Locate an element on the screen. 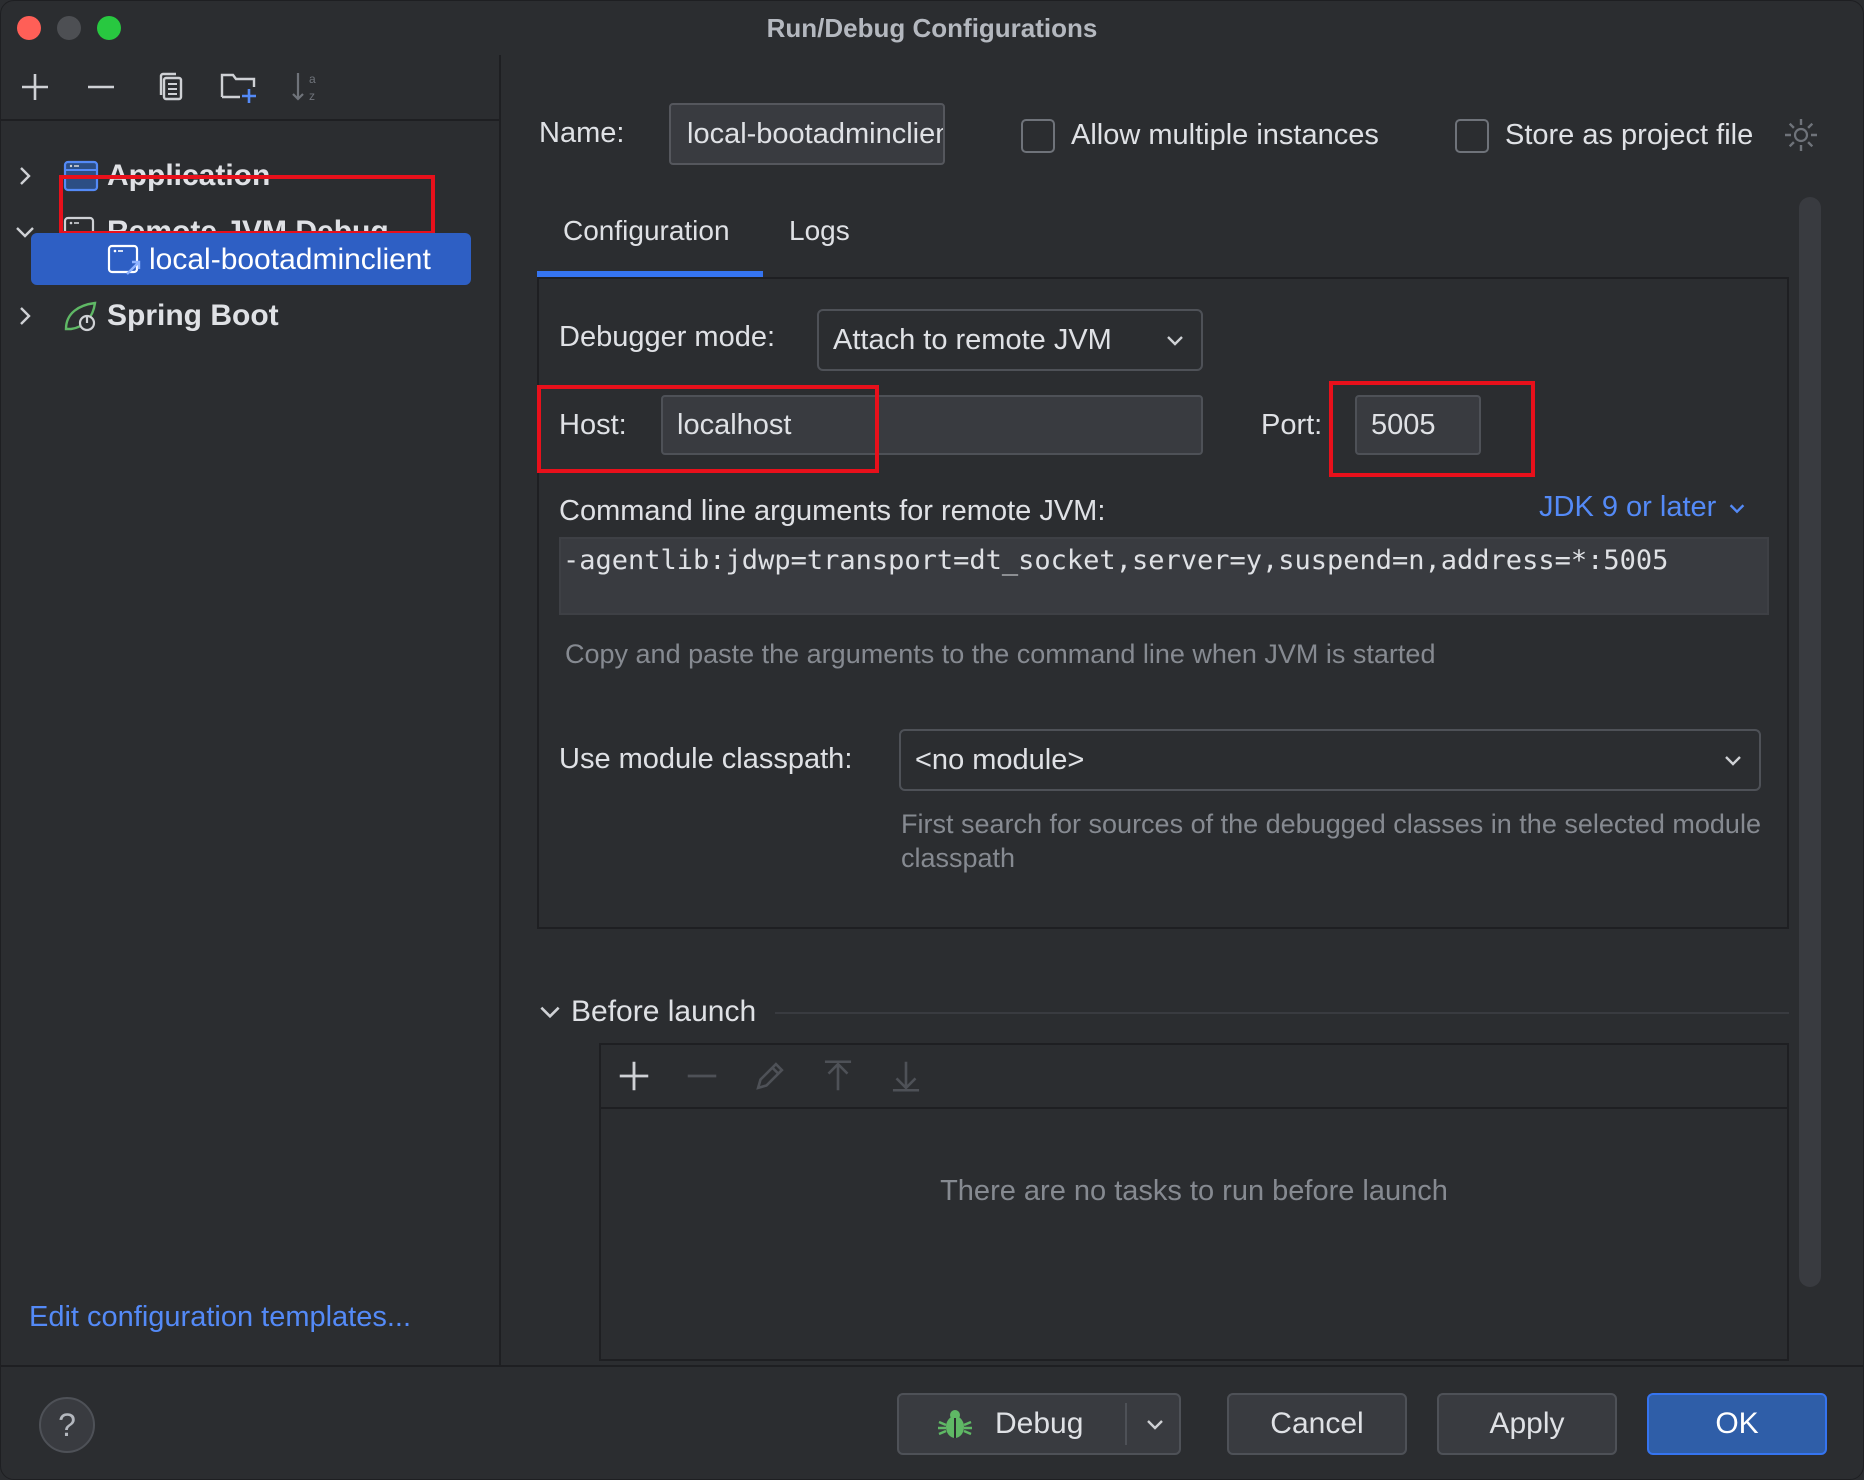  module-classpath-dropdown: <no module> is located at coordinates (1330, 760).